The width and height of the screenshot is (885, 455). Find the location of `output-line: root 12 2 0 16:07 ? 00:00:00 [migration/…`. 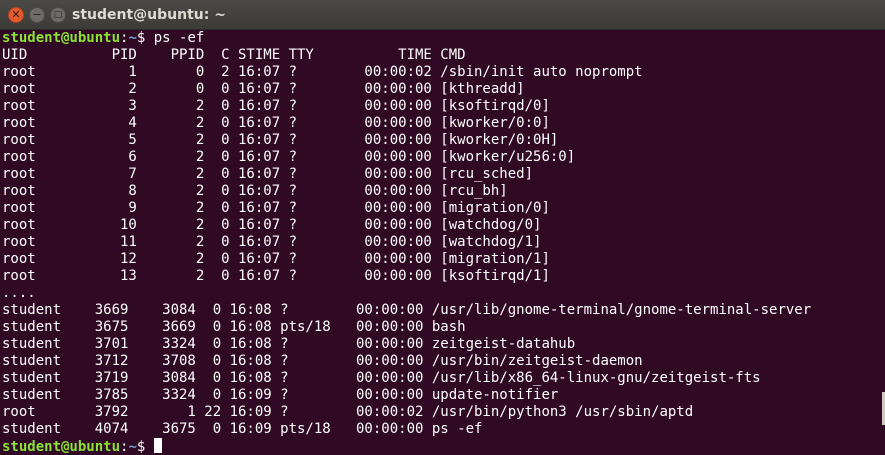

output-line: root 12 2 0 16:07 ? 00:00:00 [migration/… is located at coordinates (276, 259).